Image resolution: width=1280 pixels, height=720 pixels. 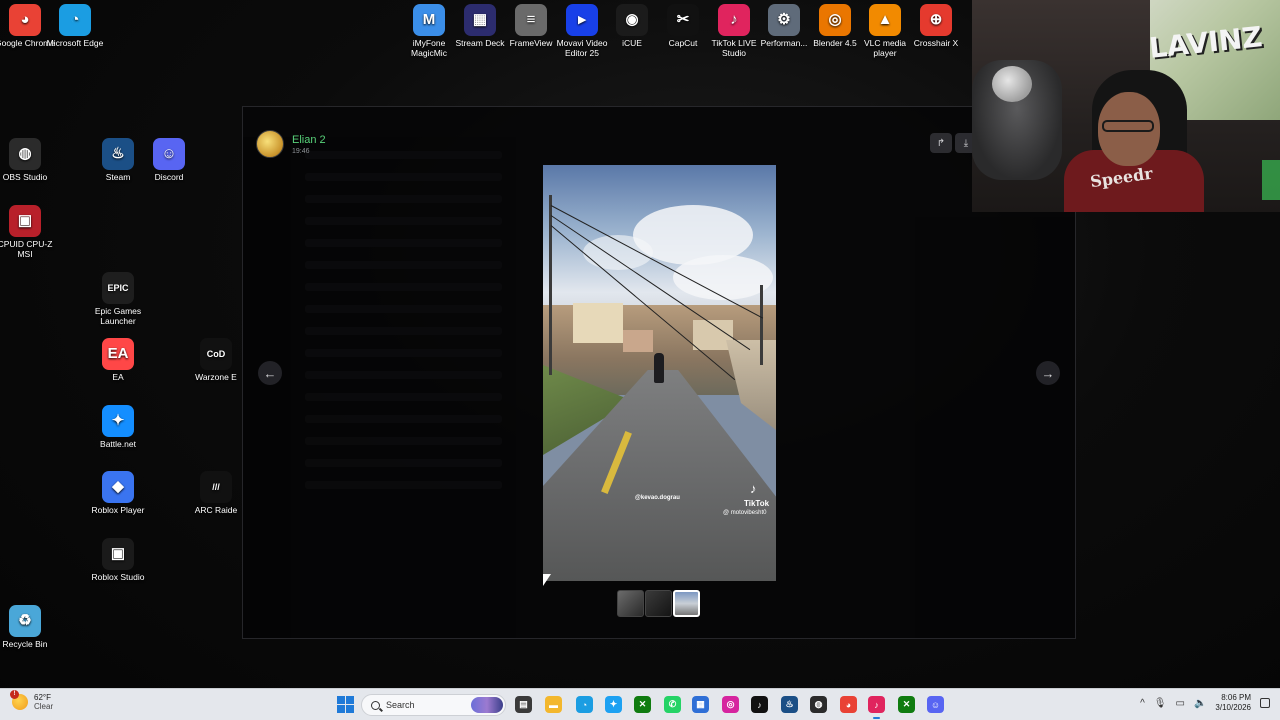 I want to click on desktop-icon-label: OBS Studio, so click(x=25, y=177).